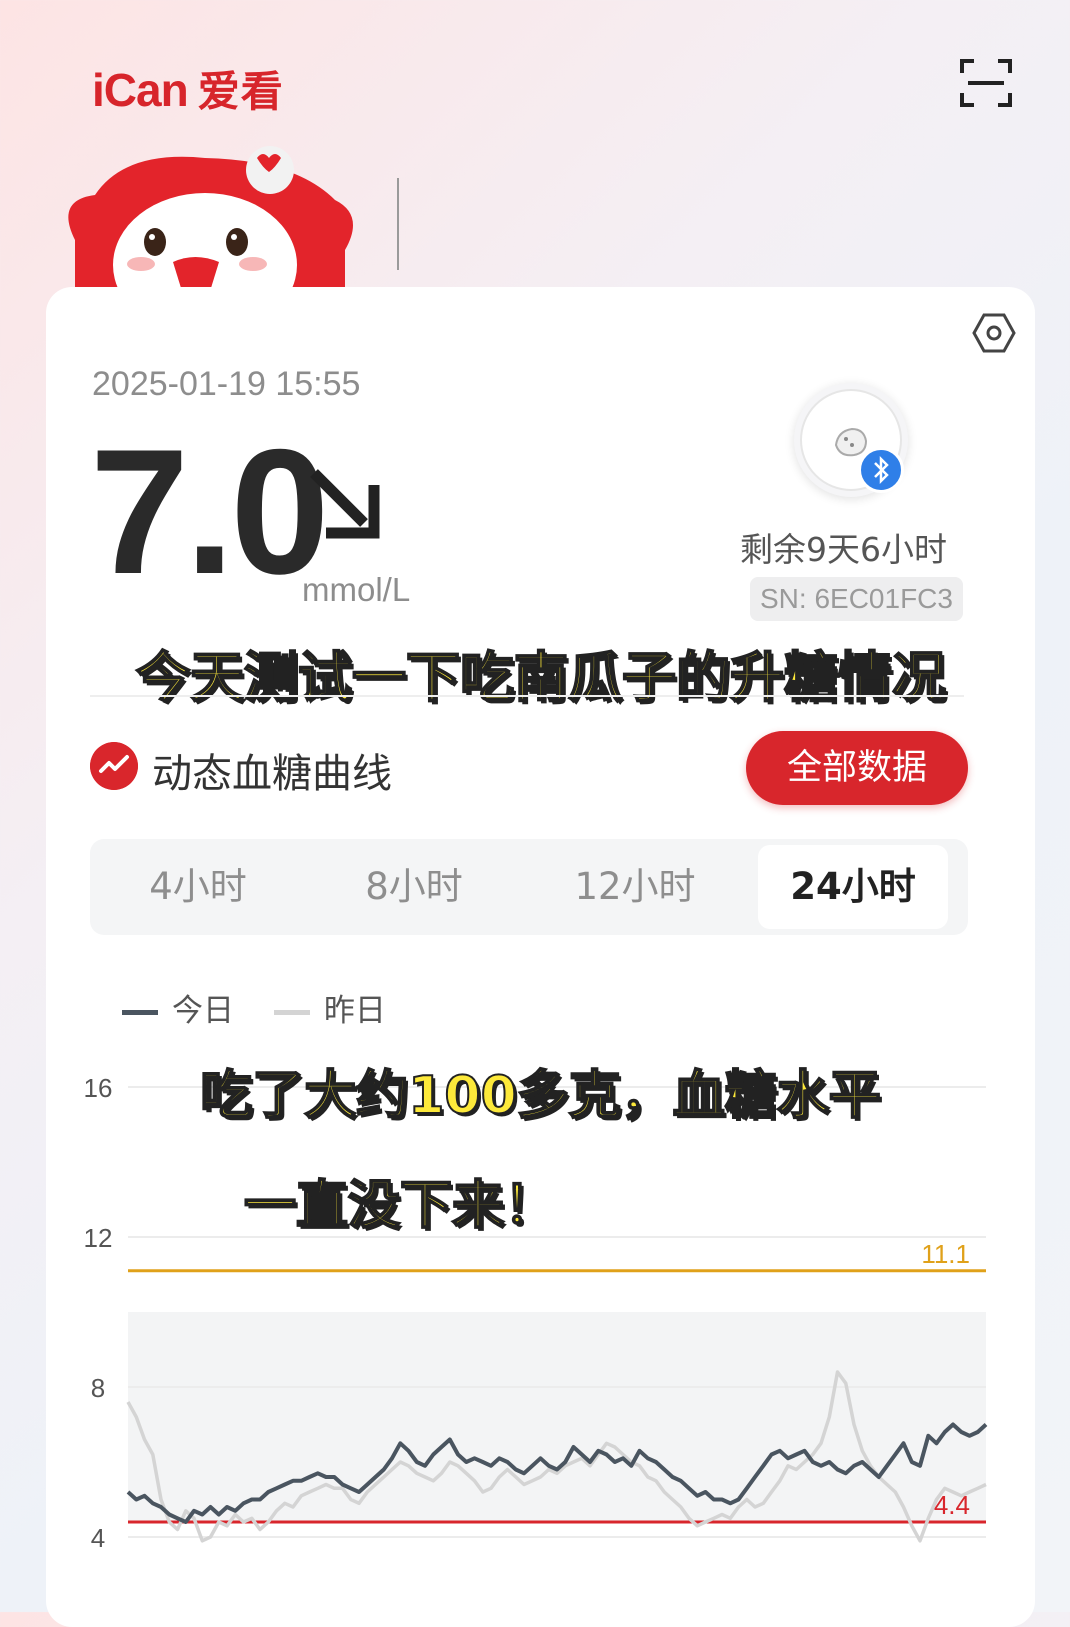 This screenshot has height=1627, width=1070. I want to click on mascot-image, so click(210, 217).